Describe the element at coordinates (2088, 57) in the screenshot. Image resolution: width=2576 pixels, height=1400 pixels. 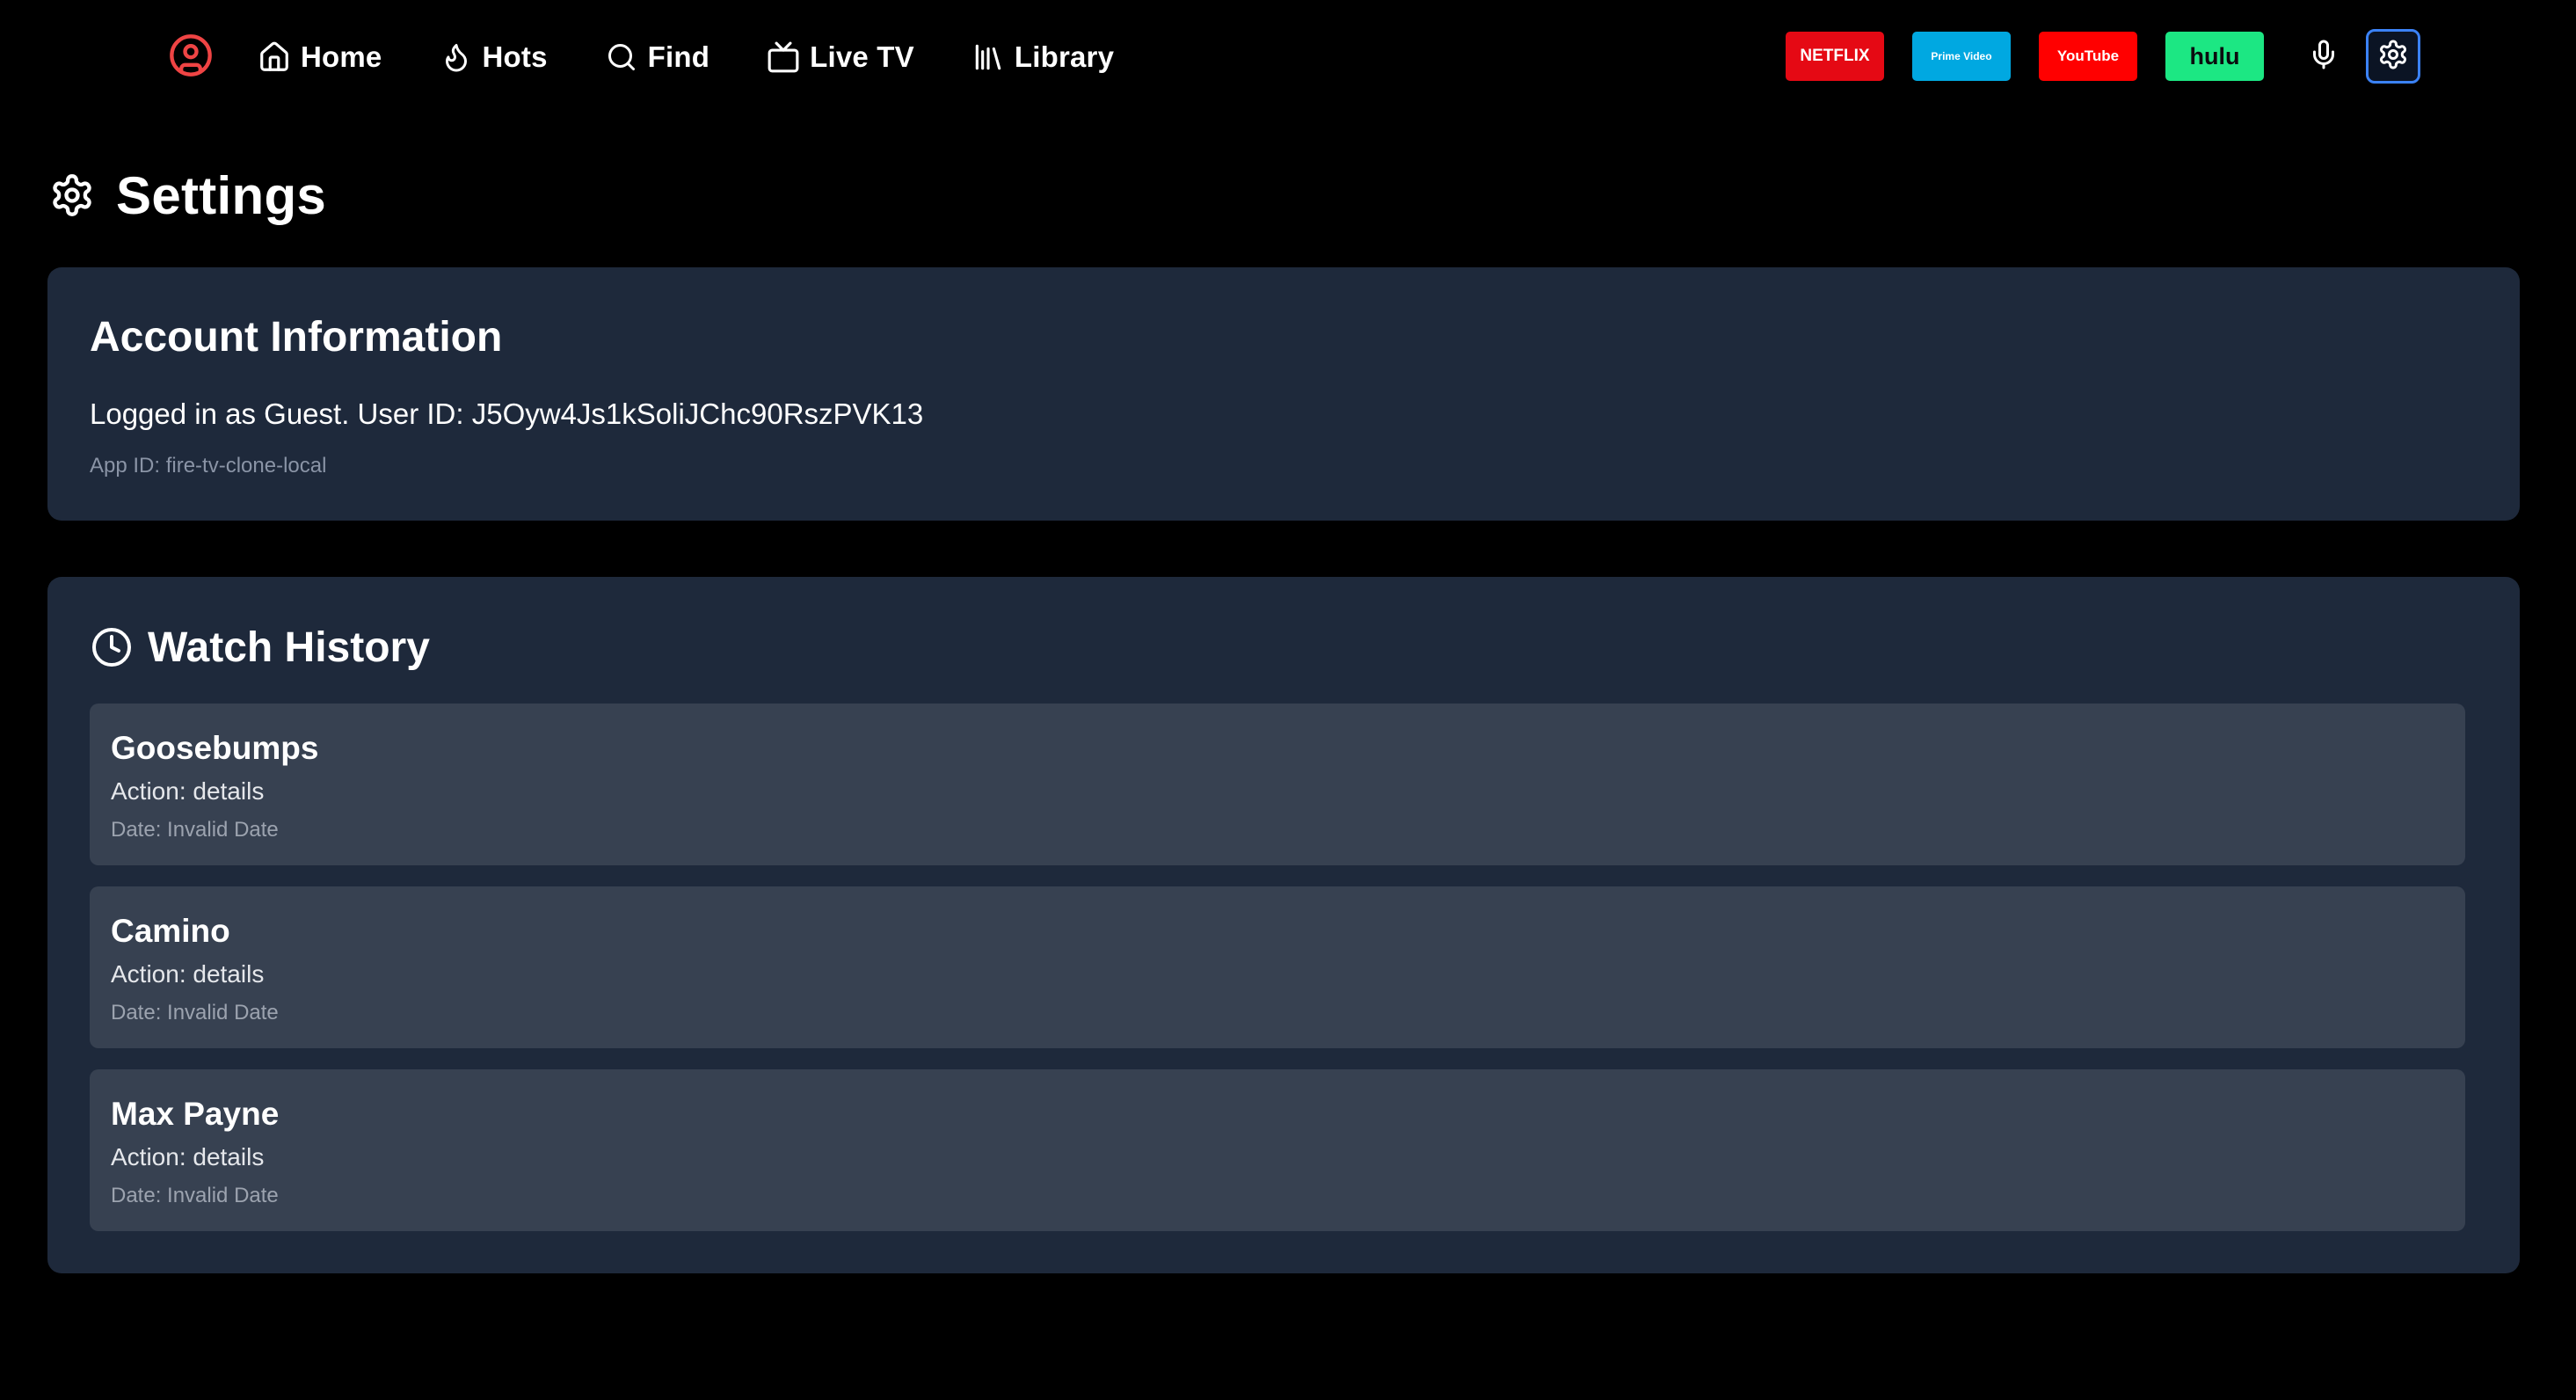
I see `youtube-app-button: YouTube` at that location.